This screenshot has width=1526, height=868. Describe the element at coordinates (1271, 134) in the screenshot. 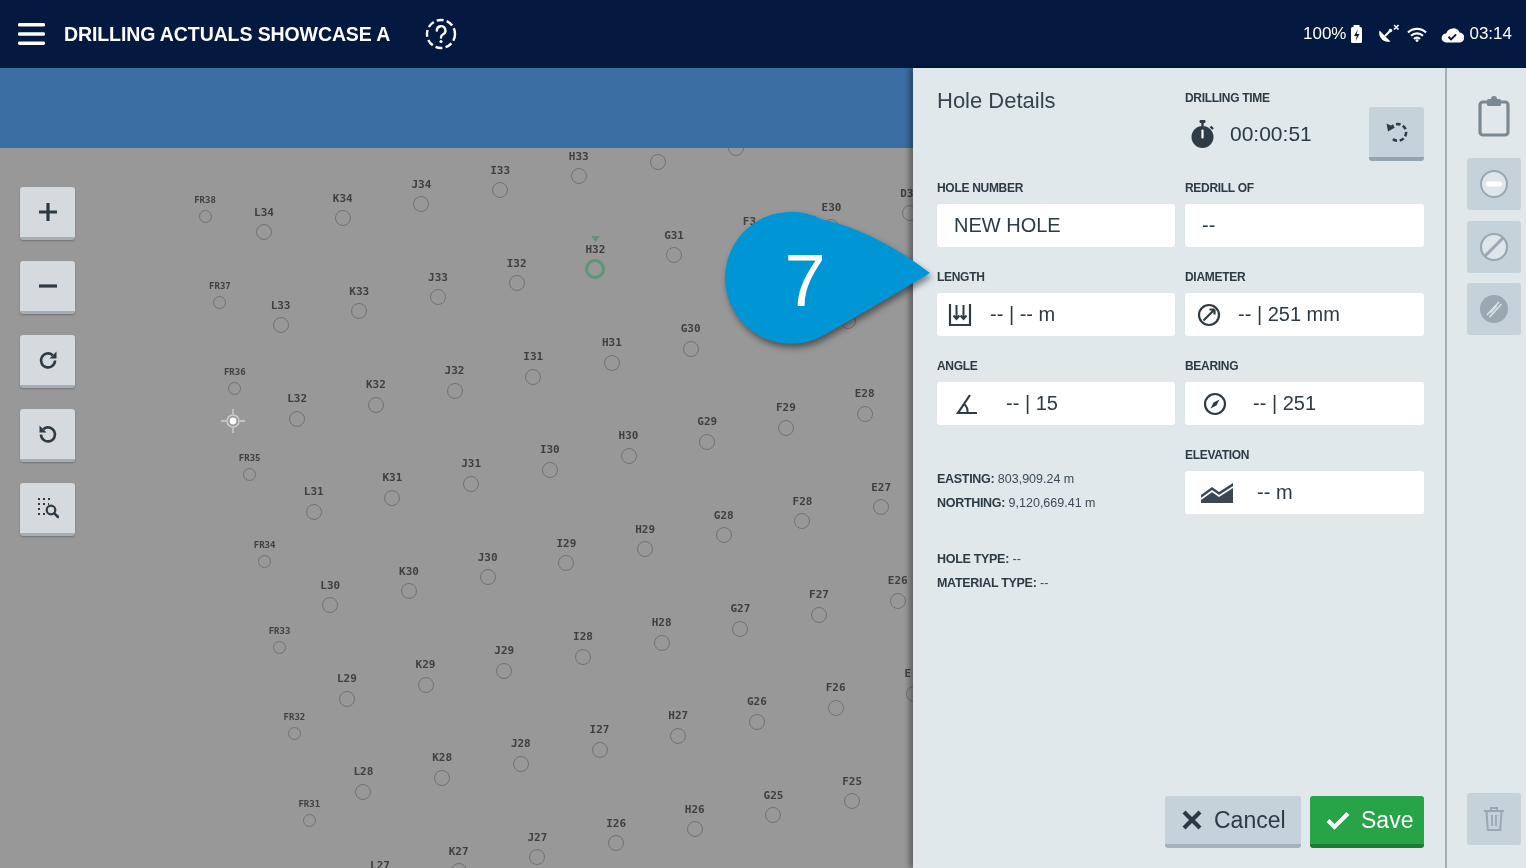

I see `timer-value: 00:00:51` at that location.